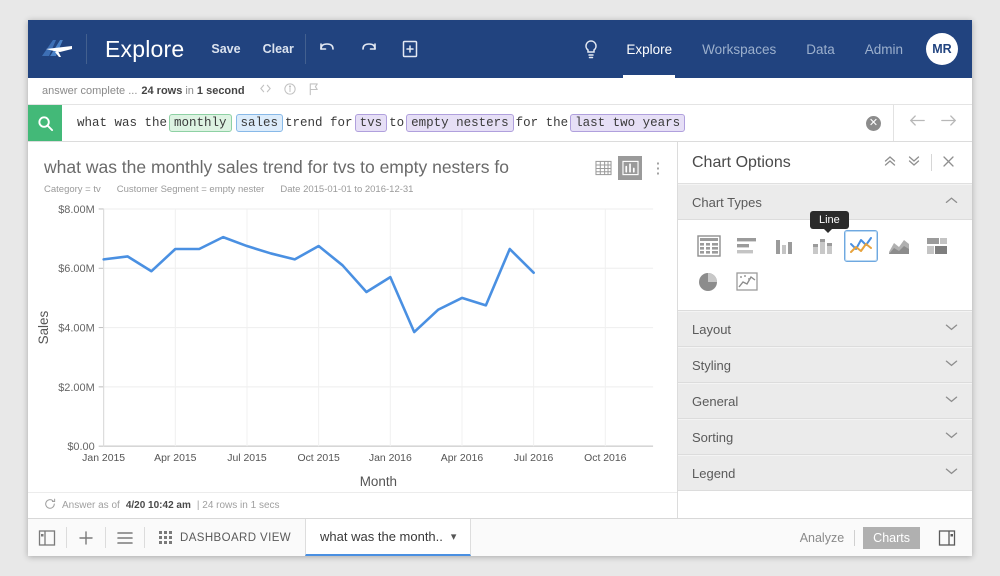 The height and width of the screenshot is (576, 1000). Describe the element at coordinates (289, 91) in the screenshot. I see `info-icon` at that location.